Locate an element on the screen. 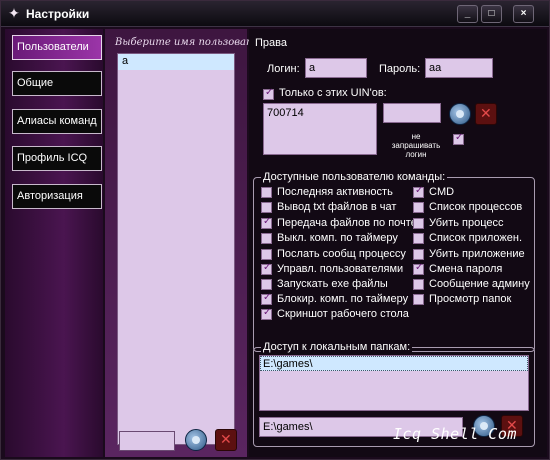 The height and width of the screenshot is (460, 550). password-label: Пароль: is located at coordinates (400, 69).